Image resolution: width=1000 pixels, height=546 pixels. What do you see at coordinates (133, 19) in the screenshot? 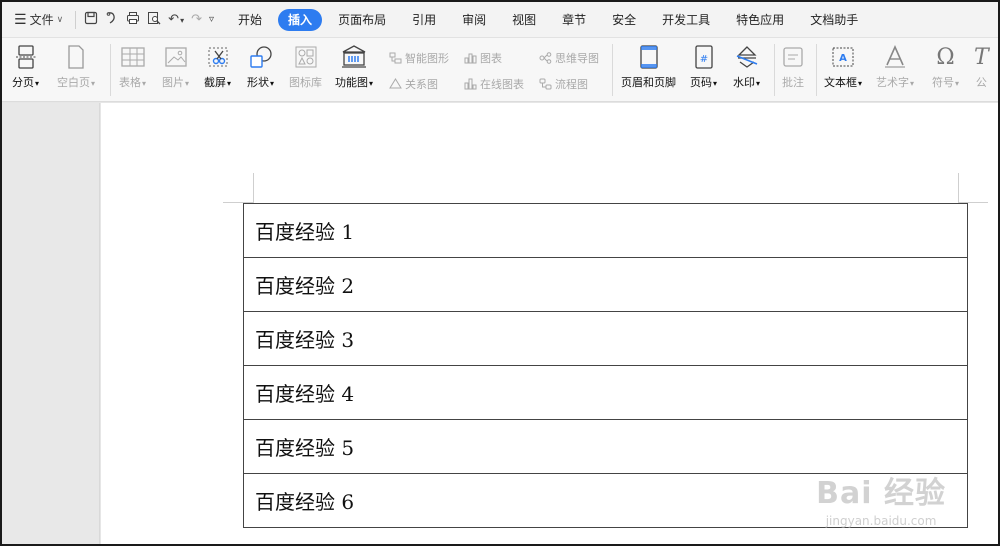
I see `print-icon` at bounding box center [133, 19].